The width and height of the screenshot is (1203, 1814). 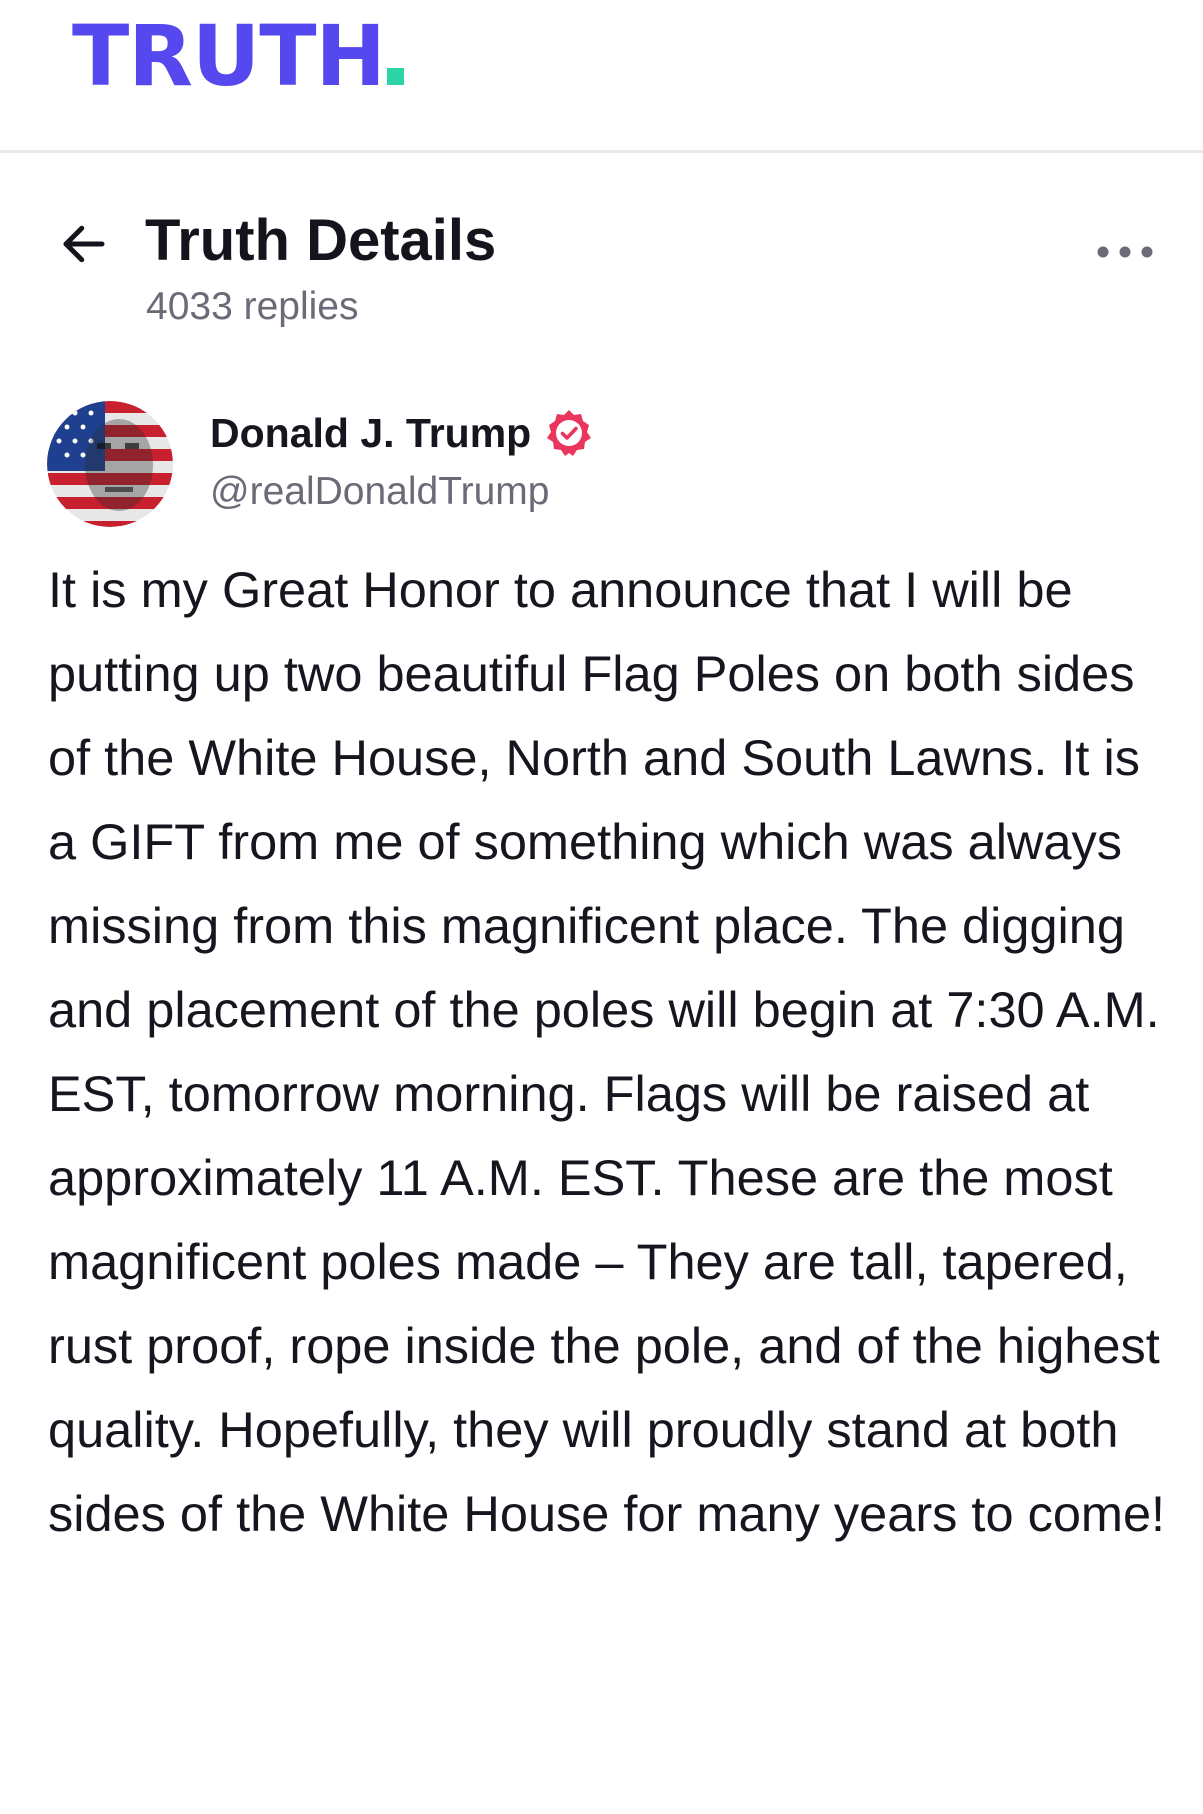 I want to click on author-name-row: Donald J. Trump, so click(x=402, y=433).